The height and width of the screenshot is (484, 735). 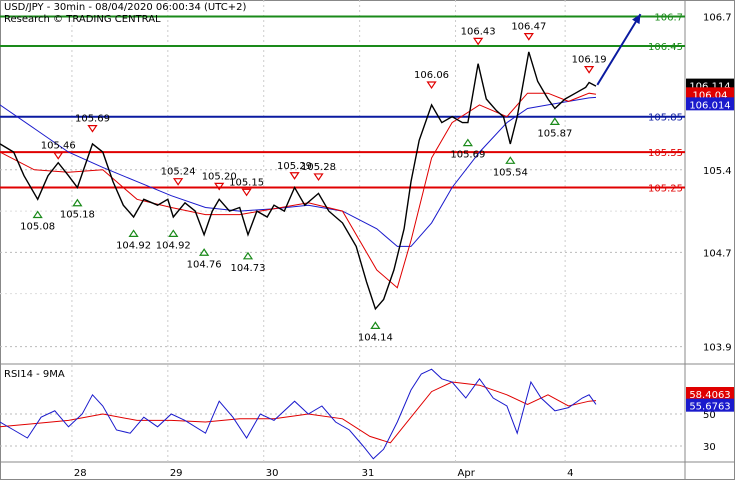 What do you see at coordinates (510, 172) in the screenshot?
I see `swing-low-label: 105.54` at bounding box center [510, 172].